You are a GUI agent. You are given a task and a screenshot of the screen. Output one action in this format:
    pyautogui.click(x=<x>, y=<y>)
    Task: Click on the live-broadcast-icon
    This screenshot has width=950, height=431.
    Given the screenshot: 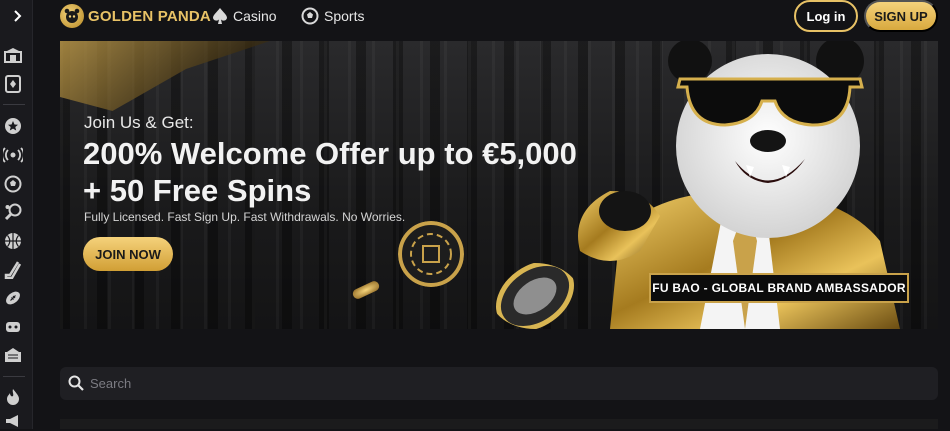 What is the action you would take?
    pyautogui.click(x=13, y=155)
    